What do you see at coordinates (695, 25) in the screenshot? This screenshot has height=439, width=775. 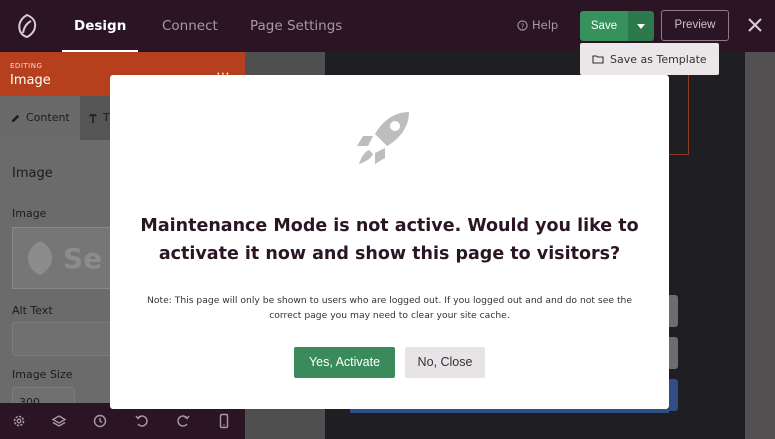 I see `preview-button: Preview` at bounding box center [695, 25].